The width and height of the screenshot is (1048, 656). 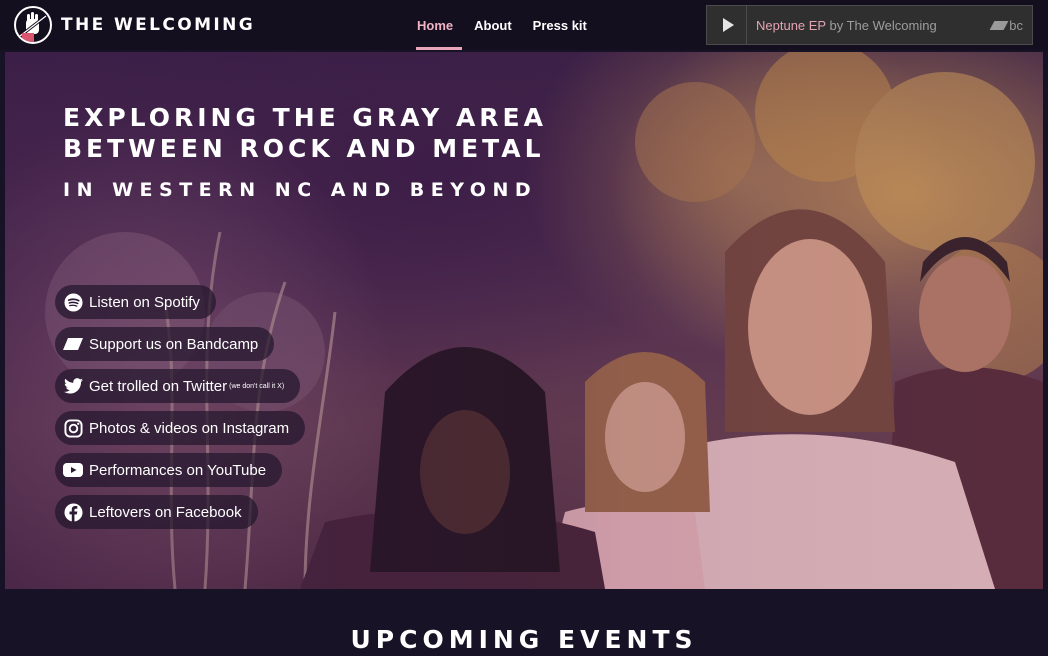 I want to click on link-instagram-label: Photos & videos on Instagram, so click(x=189, y=428).